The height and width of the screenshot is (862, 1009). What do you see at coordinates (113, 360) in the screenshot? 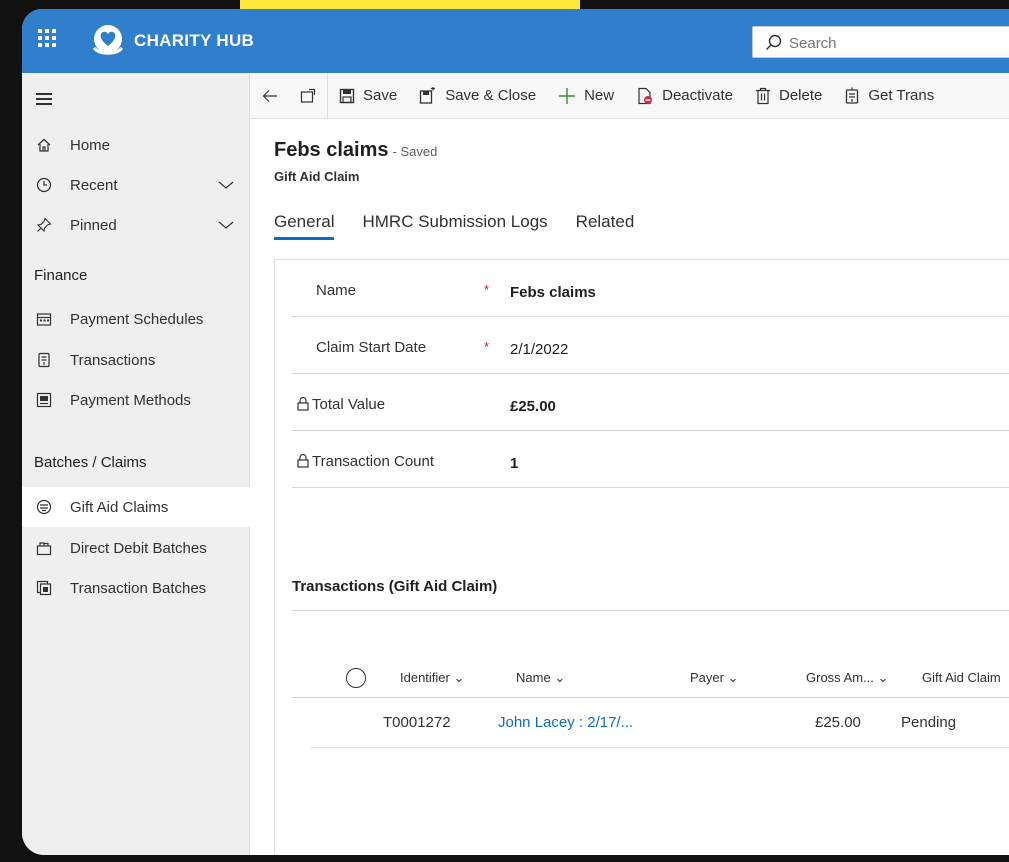
I see `sidebar-item-label: Transactions` at bounding box center [113, 360].